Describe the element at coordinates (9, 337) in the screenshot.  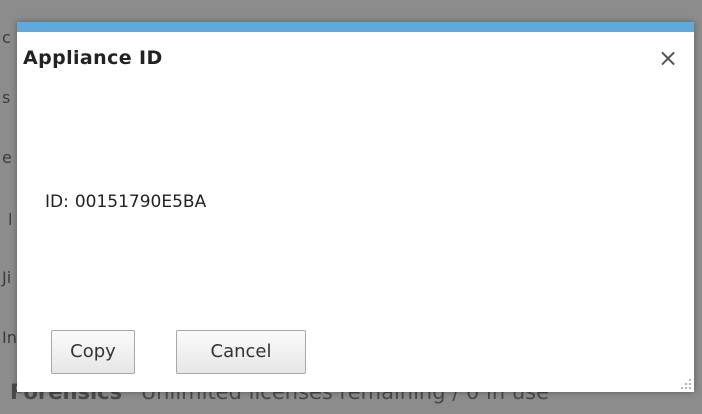
I see `background-text-fragment: In` at that location.